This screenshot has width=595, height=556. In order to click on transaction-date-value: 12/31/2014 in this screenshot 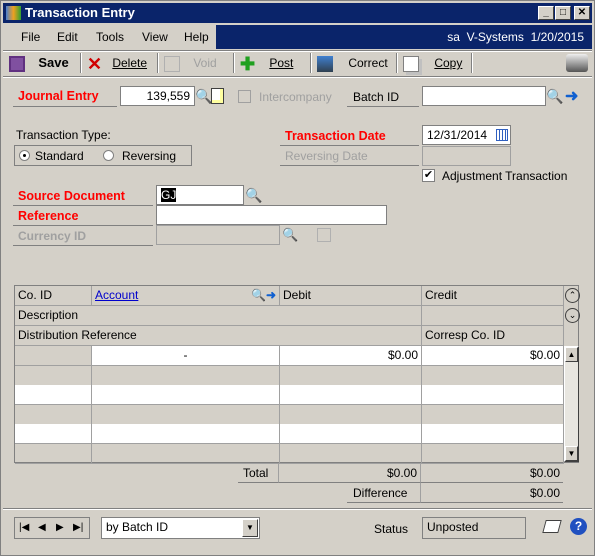, I will do `click(457, 135)`.